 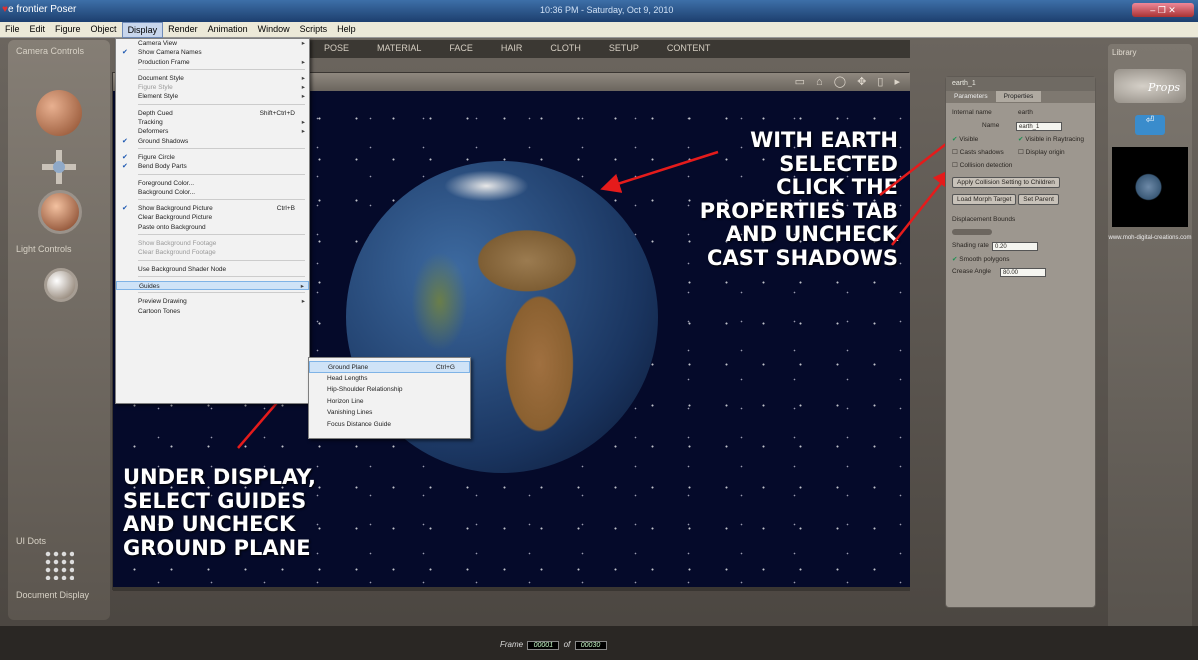 What do you see at coordinates (212, 96) in the screenshot?
I see `menu-item-element-style: Element Style ▸` at bounding box center [212, 96].